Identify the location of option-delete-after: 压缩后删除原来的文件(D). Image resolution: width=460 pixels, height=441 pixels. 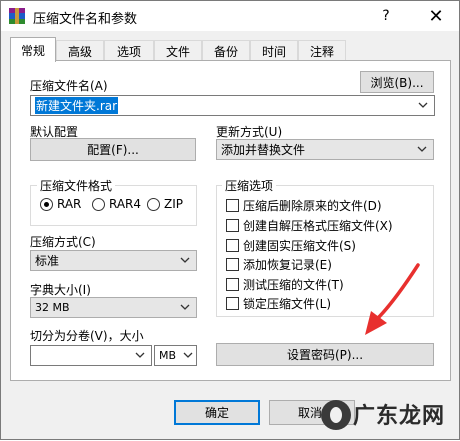
(304, 205).